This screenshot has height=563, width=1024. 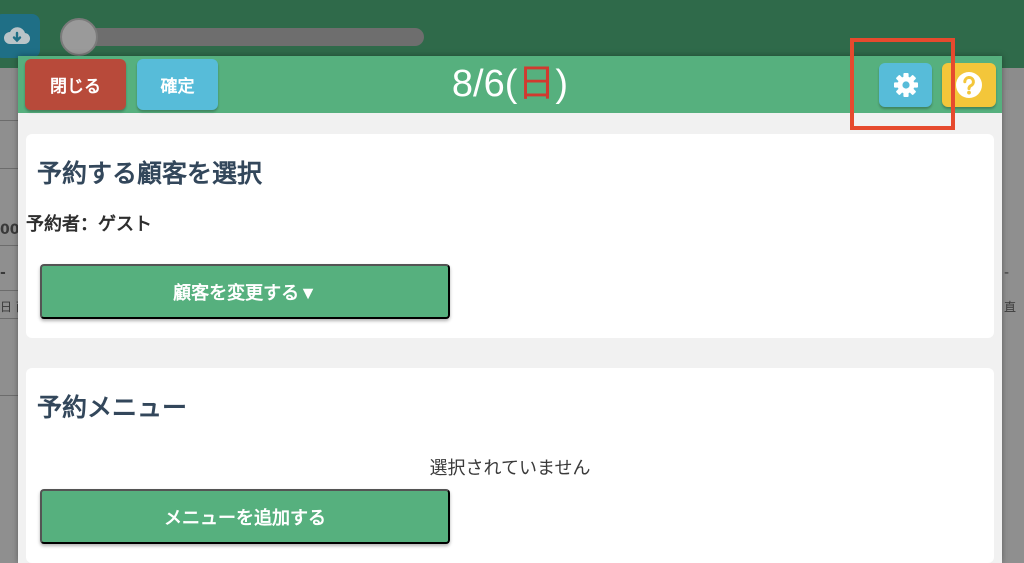 I want to click on background-right-column, so click(x=1013, y=326).